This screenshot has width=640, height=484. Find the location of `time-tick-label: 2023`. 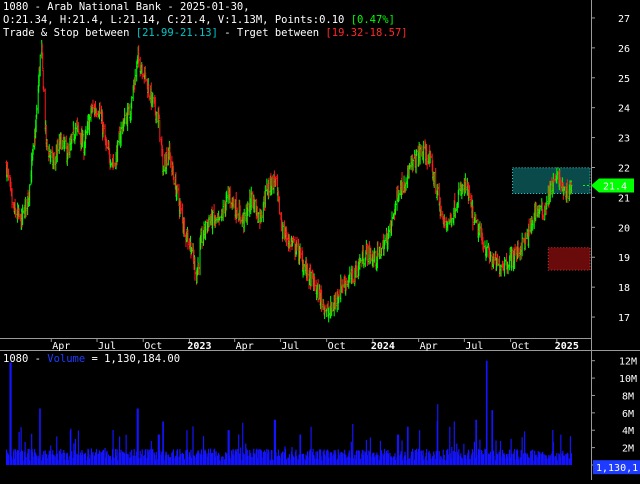

time-tick-label: 2023 is located at coordinates (199, 346).